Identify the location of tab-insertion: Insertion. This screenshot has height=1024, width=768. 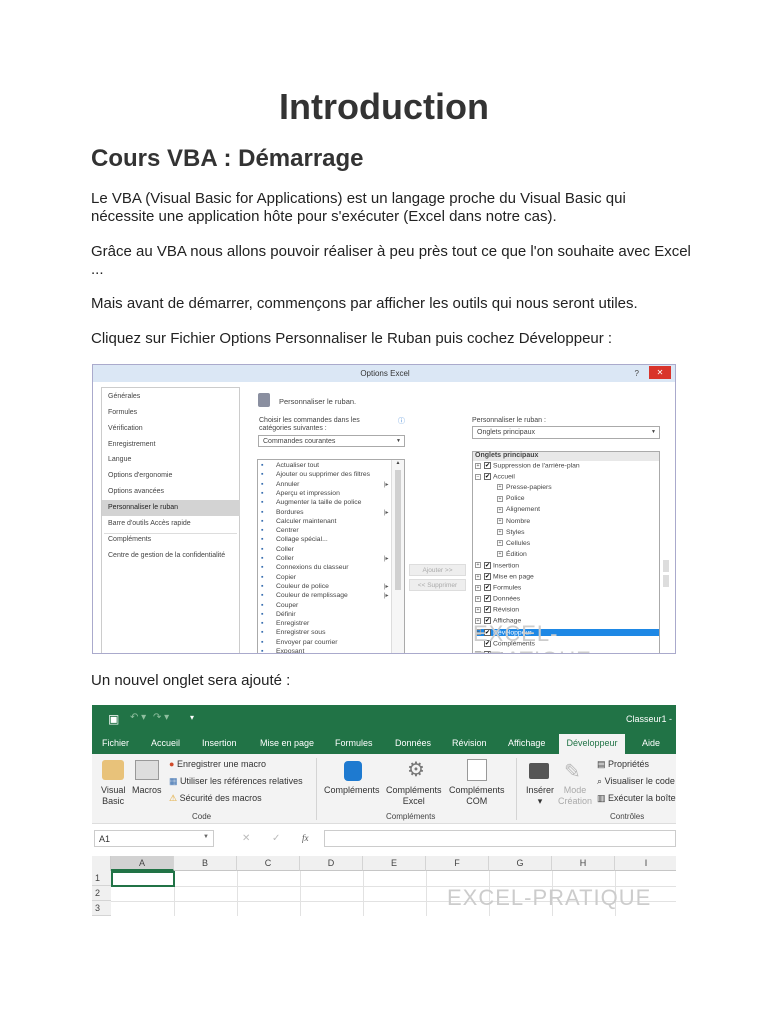
(219, 743).